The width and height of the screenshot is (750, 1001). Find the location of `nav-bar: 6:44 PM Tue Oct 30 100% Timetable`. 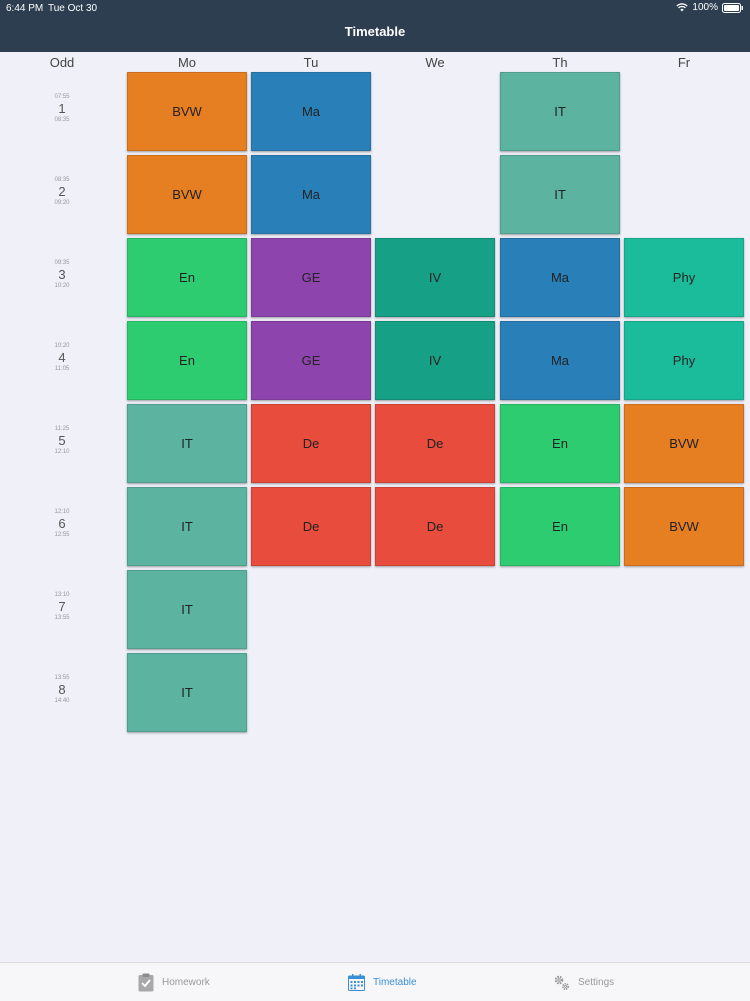

nav-bar: 6:44 PM Tue Oct 30 100% Timetable is located at coordinates (375, 26).